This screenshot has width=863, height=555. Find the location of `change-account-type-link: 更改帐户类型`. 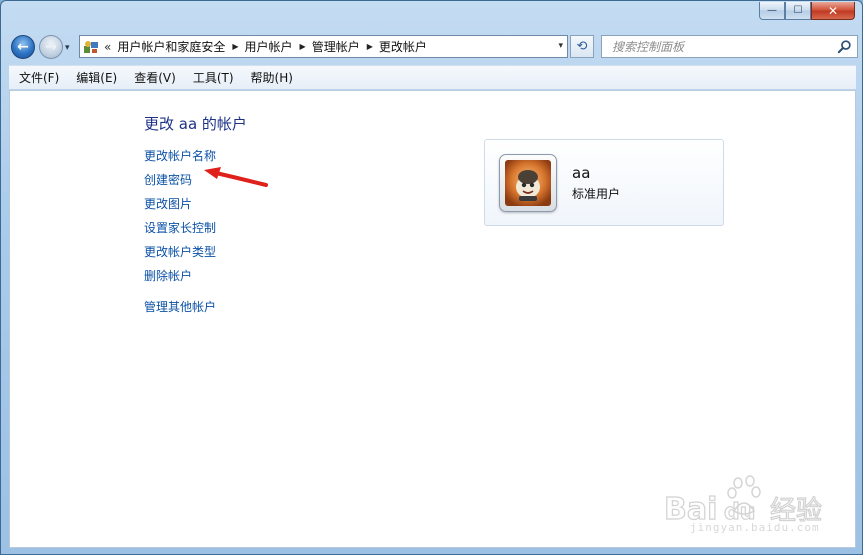

change-account-type-link: 更改帐户类型 is located at coordinates (180, 251).